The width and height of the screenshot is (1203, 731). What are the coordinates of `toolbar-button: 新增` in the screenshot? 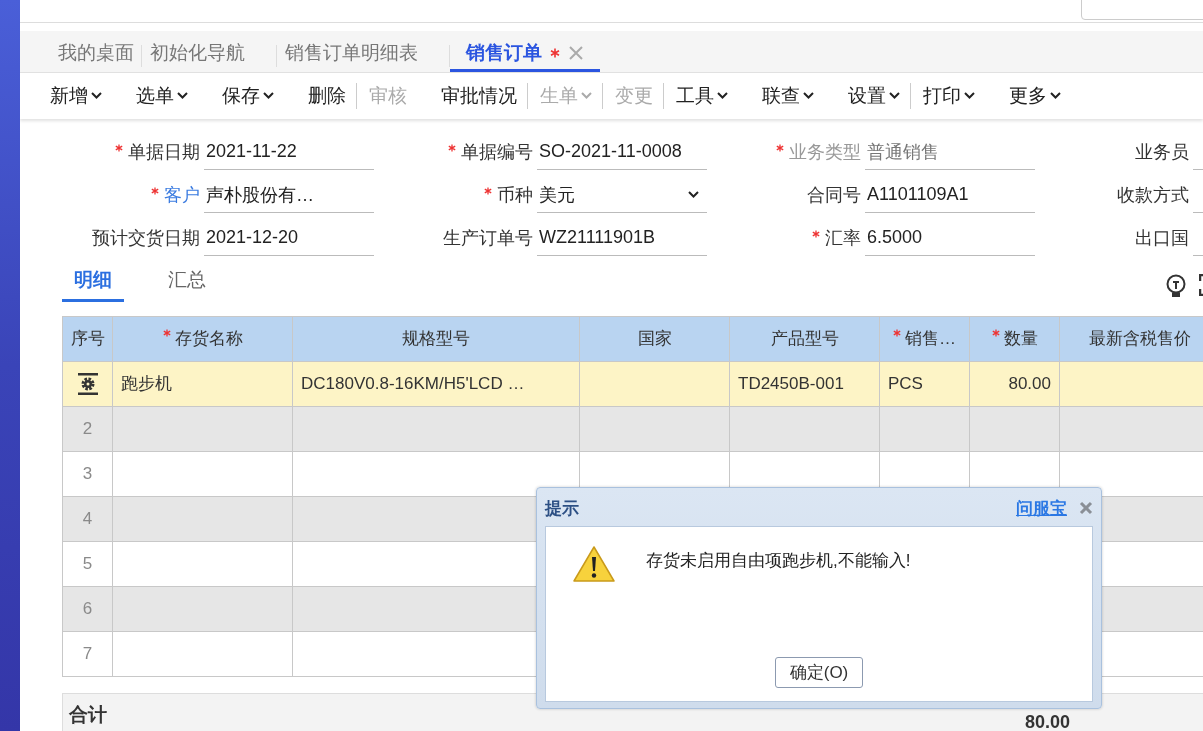 It's located at (76, 95).